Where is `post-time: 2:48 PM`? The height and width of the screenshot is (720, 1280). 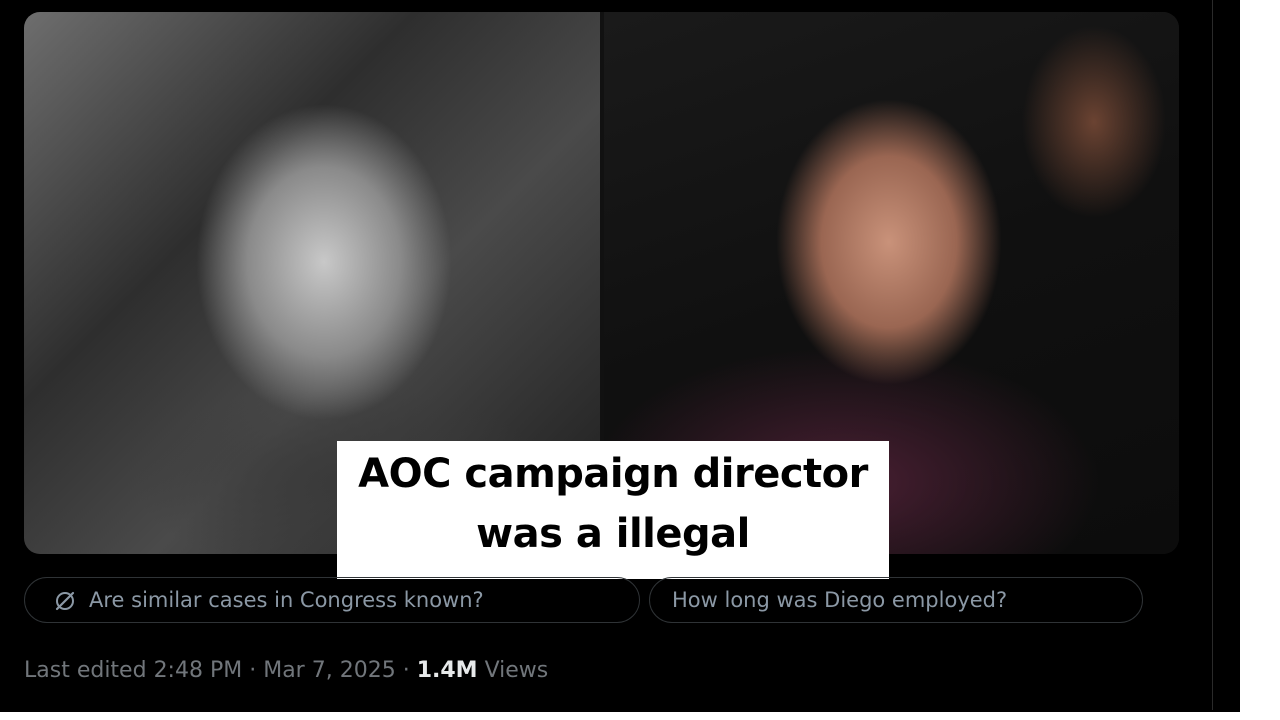
post-time: 2:48 PM is located at coordinates (198, 670).